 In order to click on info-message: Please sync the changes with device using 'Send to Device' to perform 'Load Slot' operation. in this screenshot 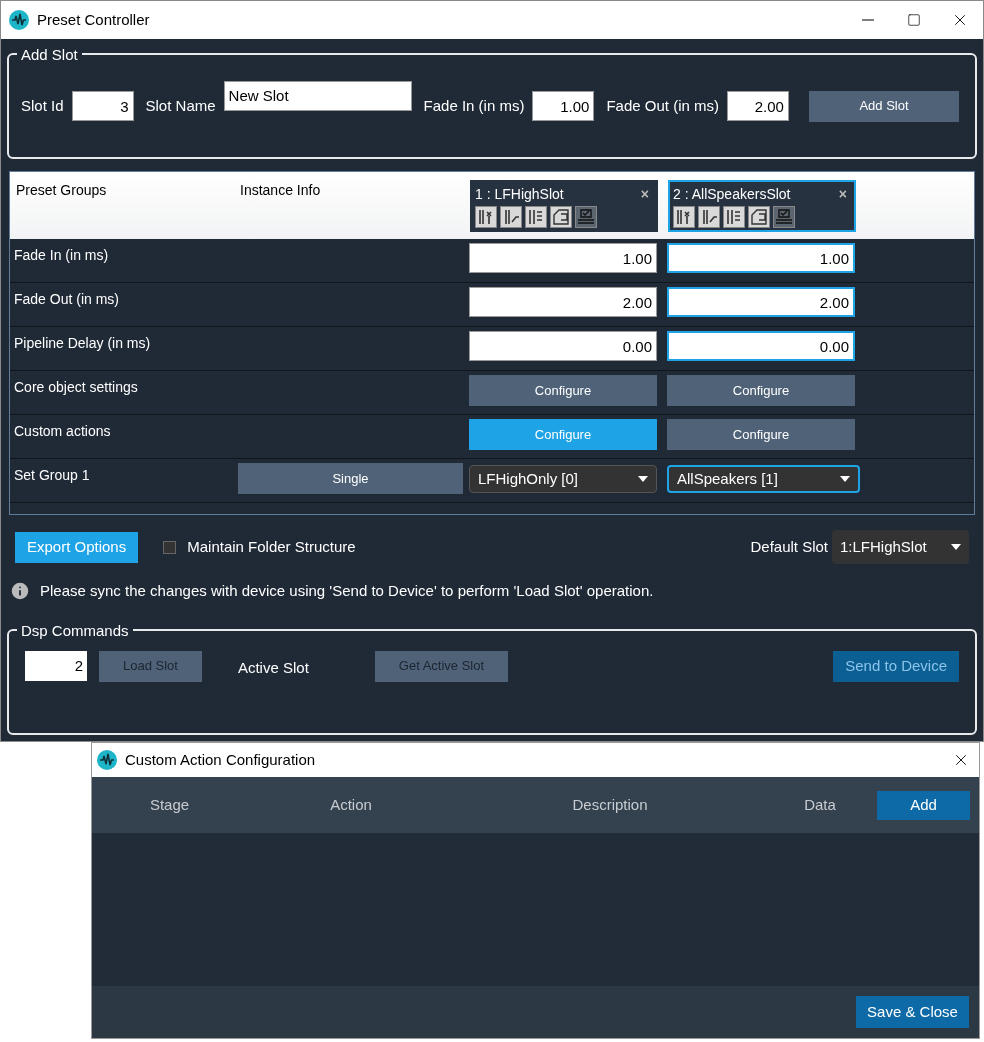, I will do `click(347, 591)`.